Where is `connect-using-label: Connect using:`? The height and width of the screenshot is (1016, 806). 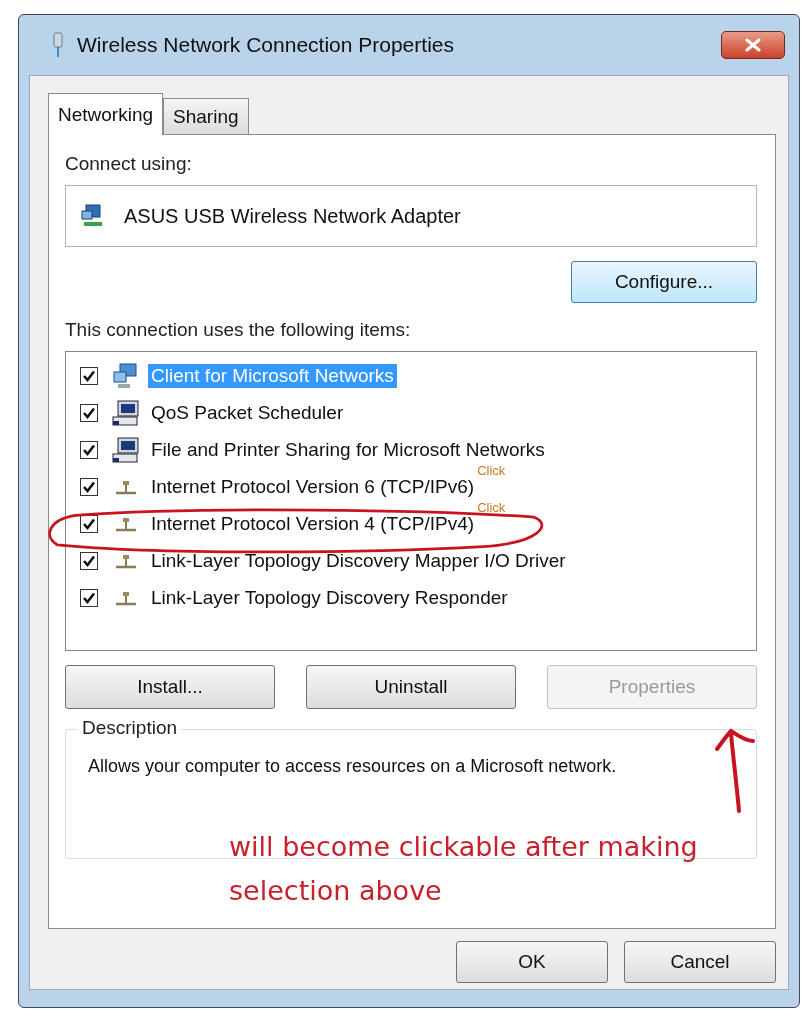
connect-using-label: Connect using: is located at coordinates (129, 164).